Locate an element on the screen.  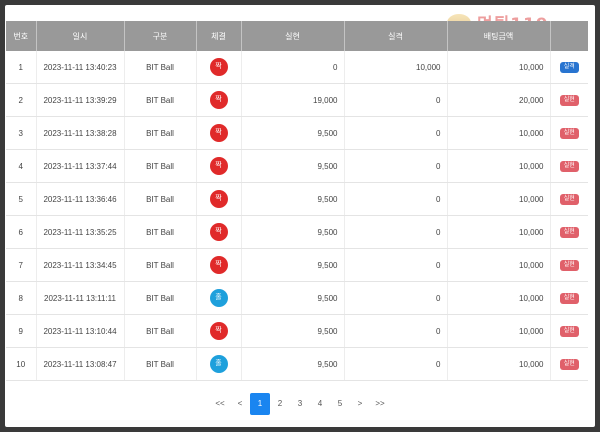
status-badge: 실격 is located at coordinates (569, 67).